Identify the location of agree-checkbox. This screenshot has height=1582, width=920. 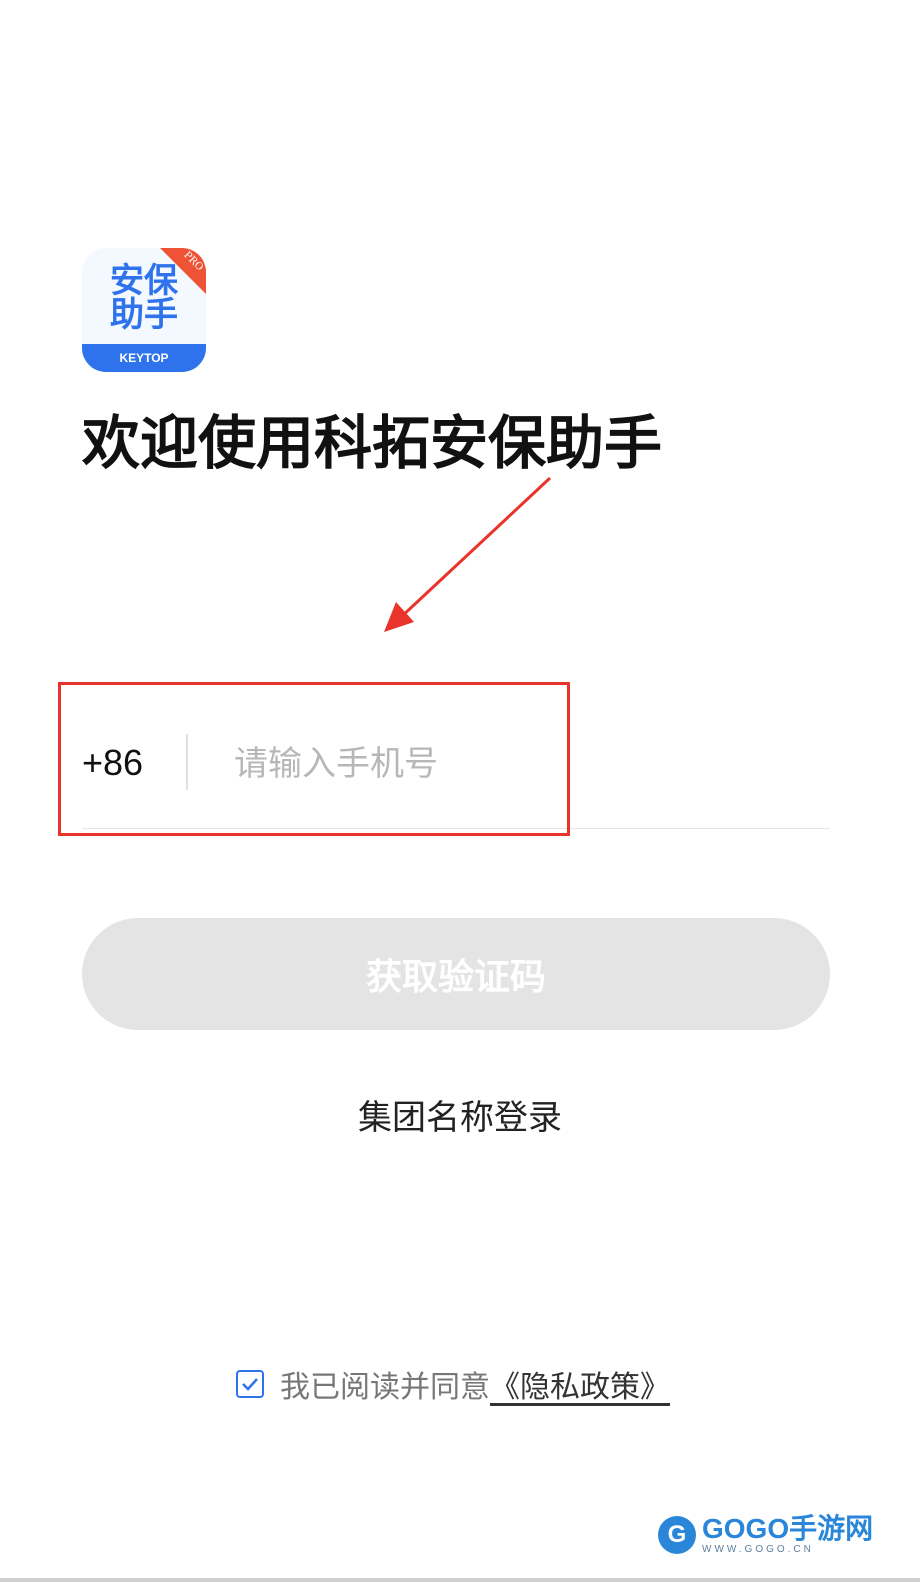
(250, 1384).